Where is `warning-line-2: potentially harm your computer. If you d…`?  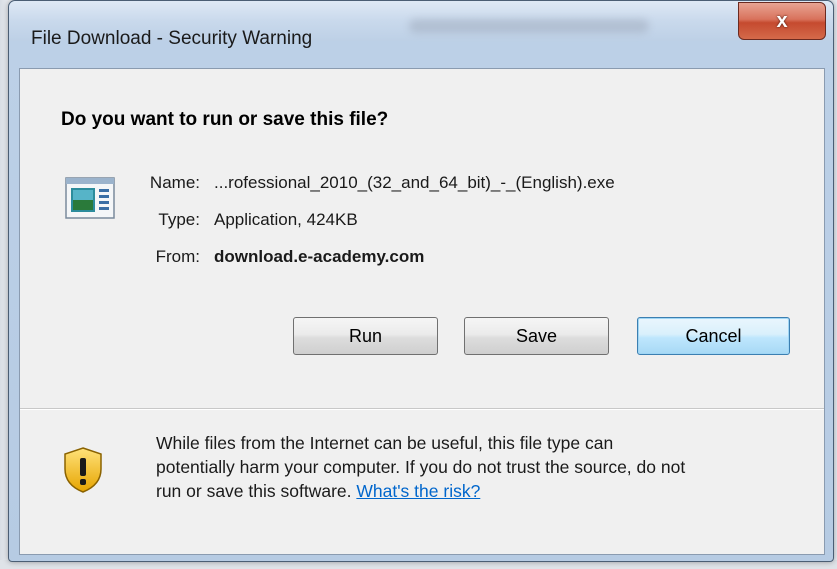
warning-line-2: potentially harm your computer. If you d… is located at coordinates (421, 467).